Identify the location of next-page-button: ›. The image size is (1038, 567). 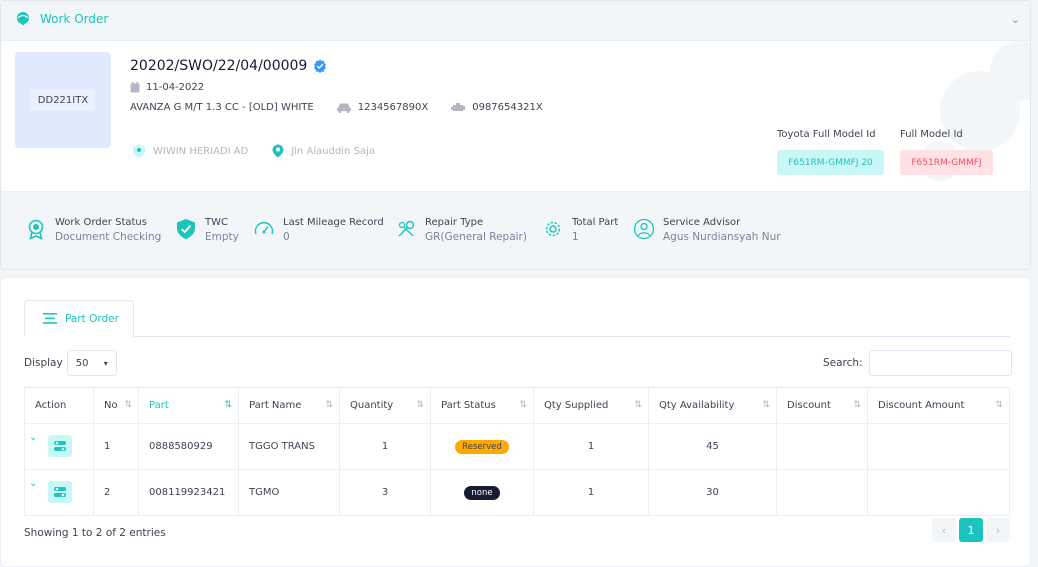
(998, 530).